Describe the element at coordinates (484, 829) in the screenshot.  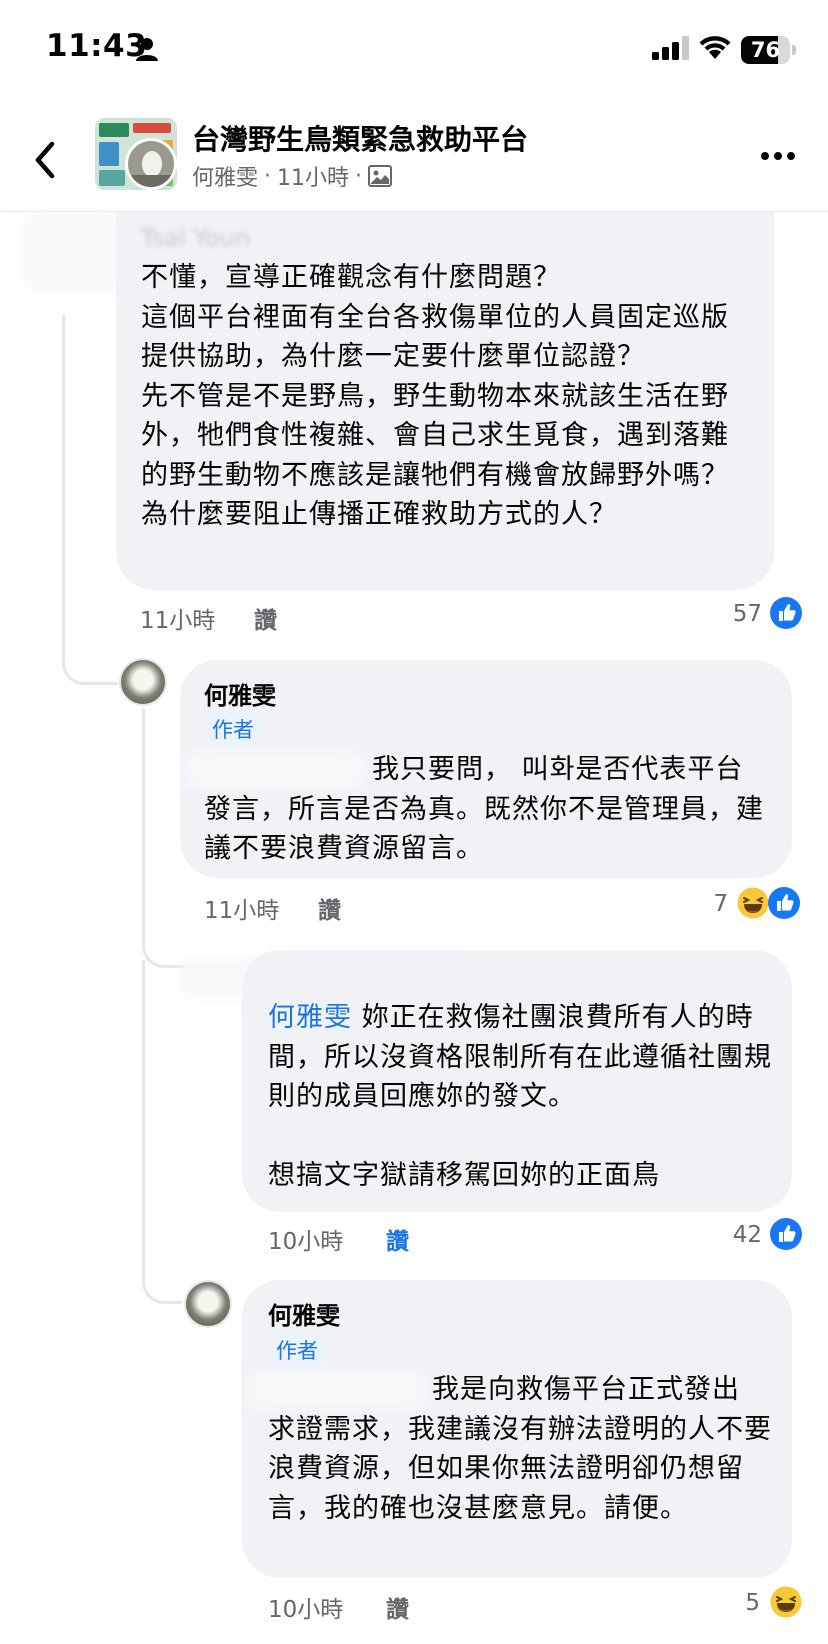
I see `comment-paragraph: 發言，所言是否為真。既然你不是管理員，建議不要浪費資源留言。` at that location.